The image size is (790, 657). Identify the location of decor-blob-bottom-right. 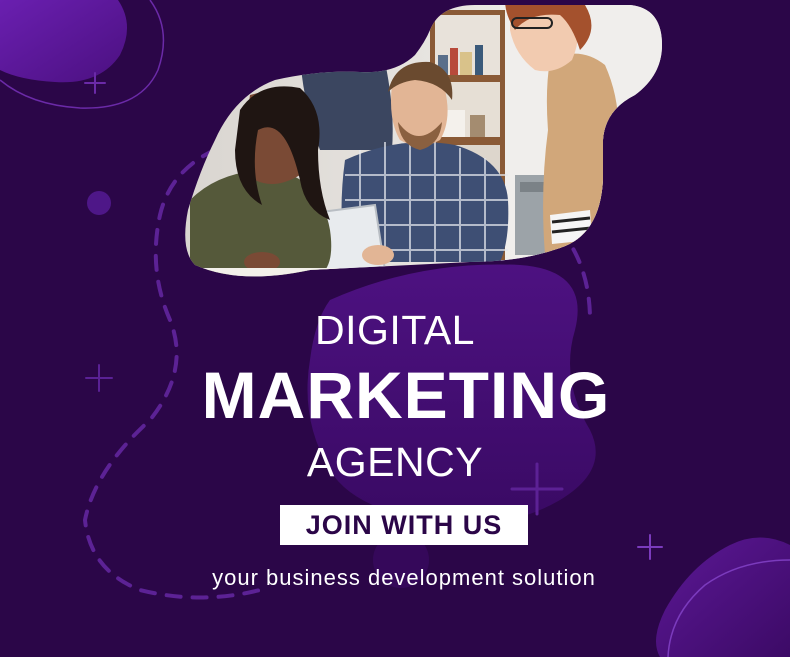
(723, 597).